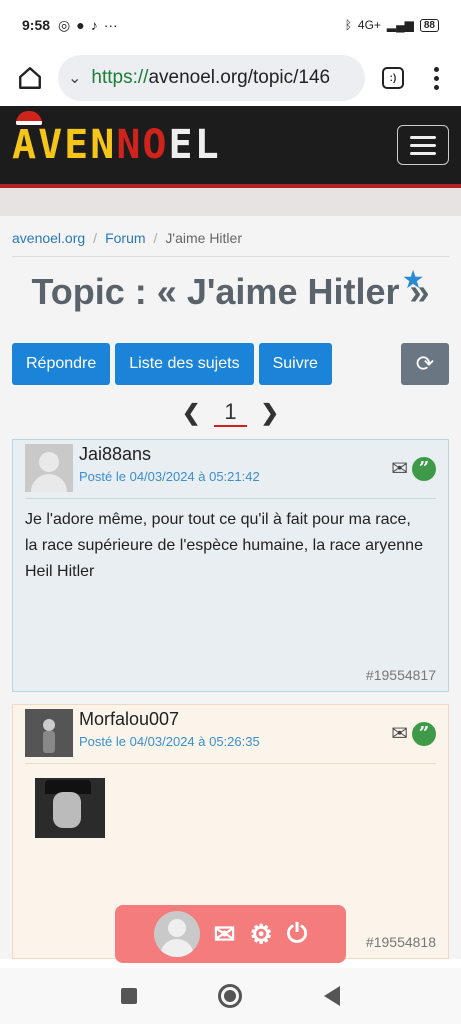  What do you see at coordinates (230, 202) in the screenshot?
I see `header-spacer` at bounding box center [230, 202].